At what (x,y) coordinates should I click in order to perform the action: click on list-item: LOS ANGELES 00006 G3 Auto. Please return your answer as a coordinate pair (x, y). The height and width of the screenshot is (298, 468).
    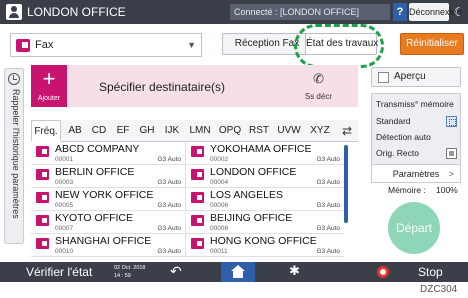
    Looking at the image, I should click on (265, 199).